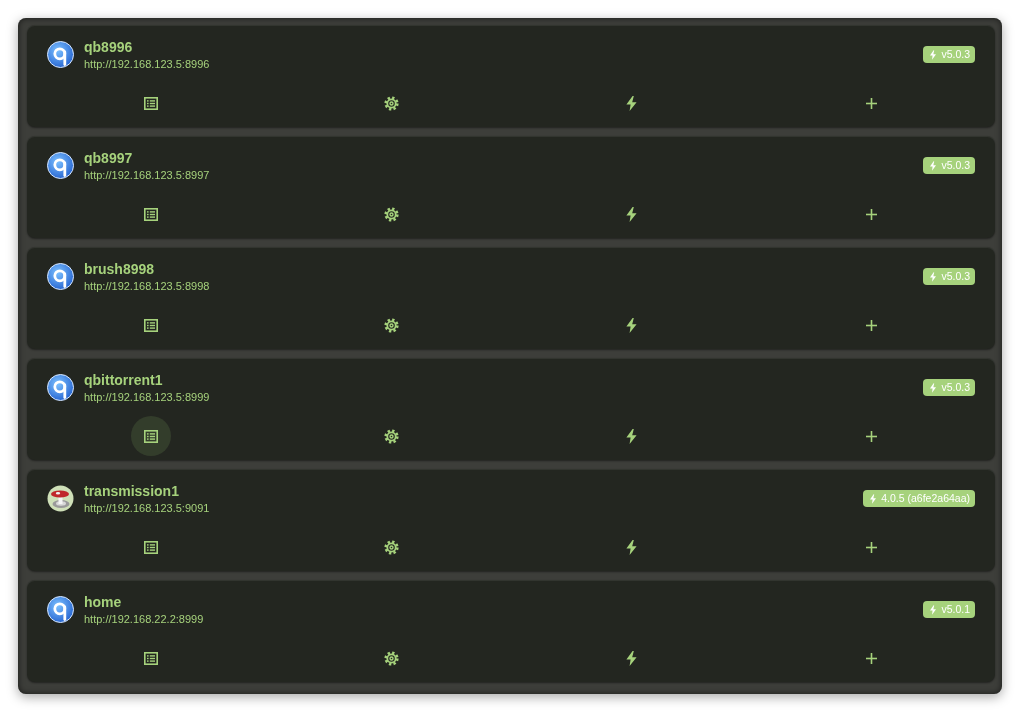  I want to click on server-name: brush8998, so click(119, 269).